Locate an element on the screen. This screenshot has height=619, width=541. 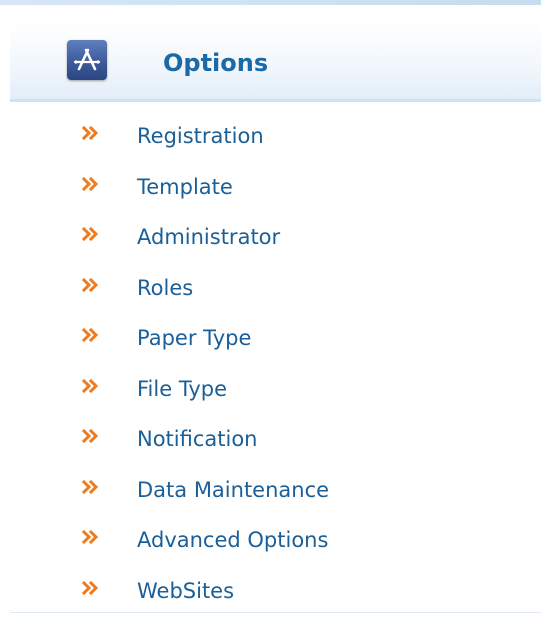
menu-item-registration: Registration is located at coordinates (270, 144).